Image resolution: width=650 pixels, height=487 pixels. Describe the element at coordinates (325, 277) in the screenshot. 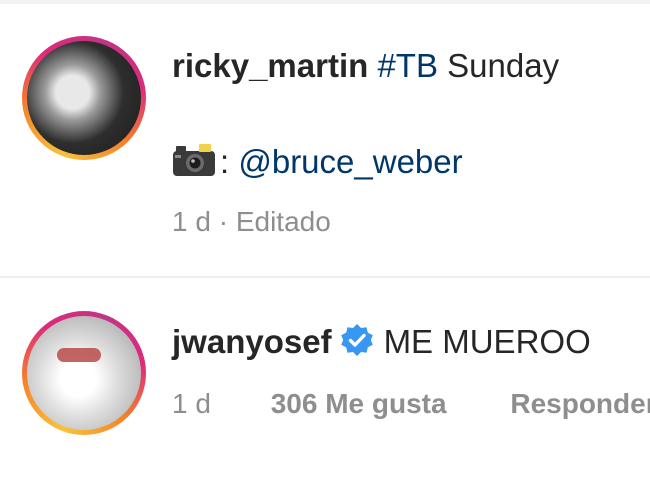

I see `caption-divider` at that location.